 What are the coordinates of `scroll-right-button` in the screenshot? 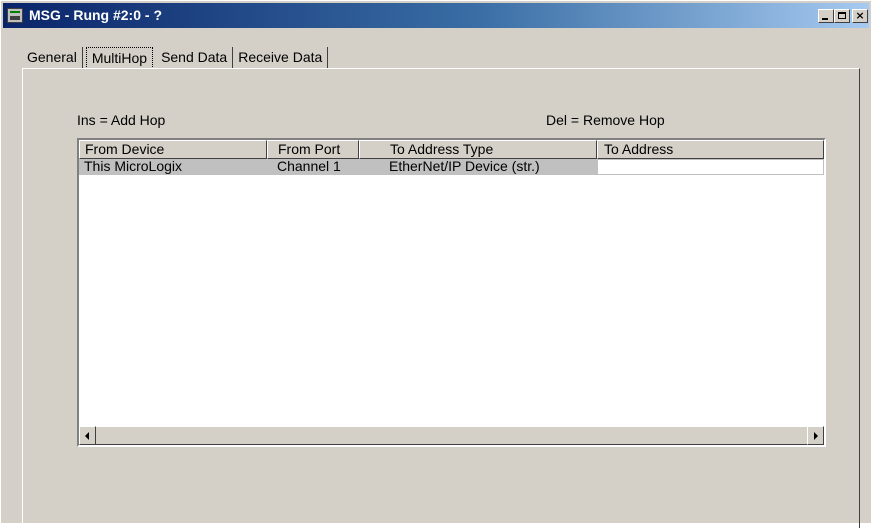 It's located at (815, 435).